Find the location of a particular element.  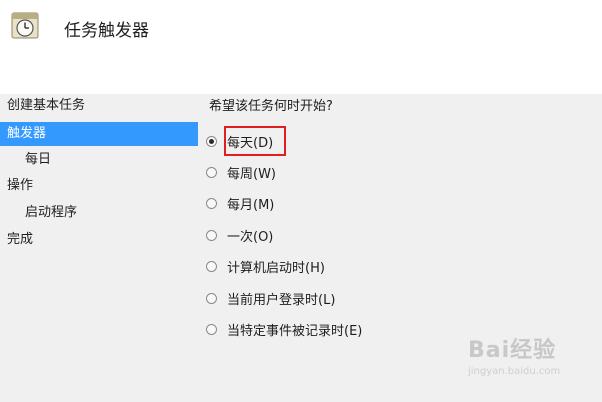

sidebar-item-start-program: 启动程序 is located at coordinates (99, 213).